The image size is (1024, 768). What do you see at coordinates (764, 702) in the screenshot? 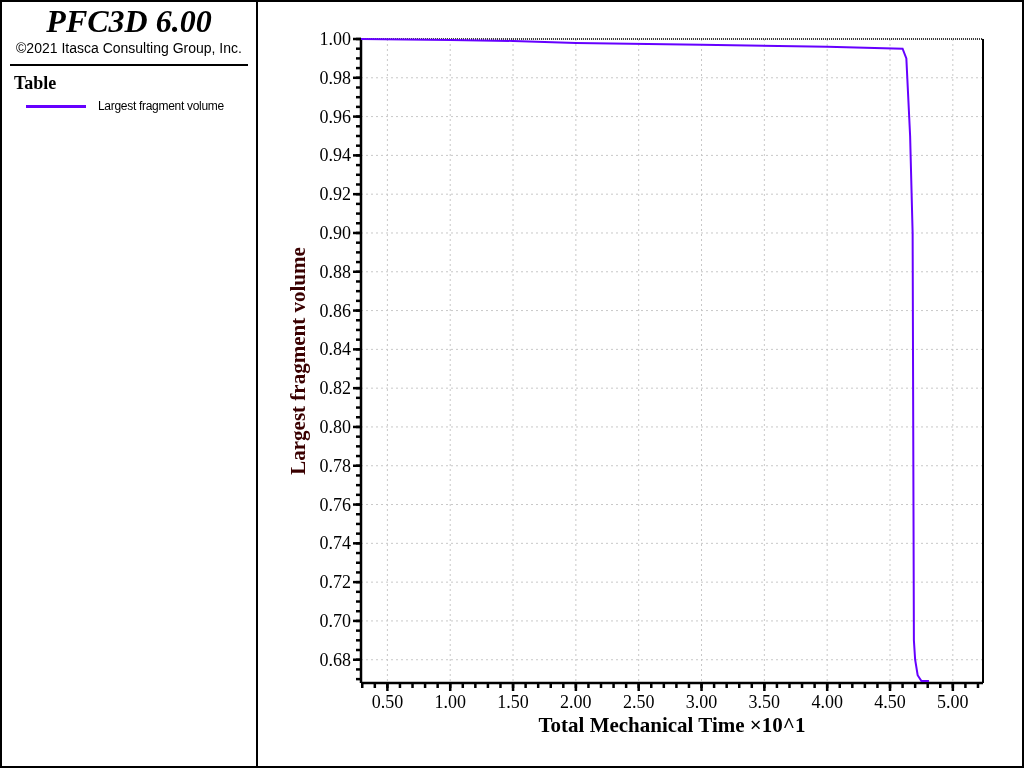
I see `x-tick-label: 3.50` at bounding box center [764, 702].